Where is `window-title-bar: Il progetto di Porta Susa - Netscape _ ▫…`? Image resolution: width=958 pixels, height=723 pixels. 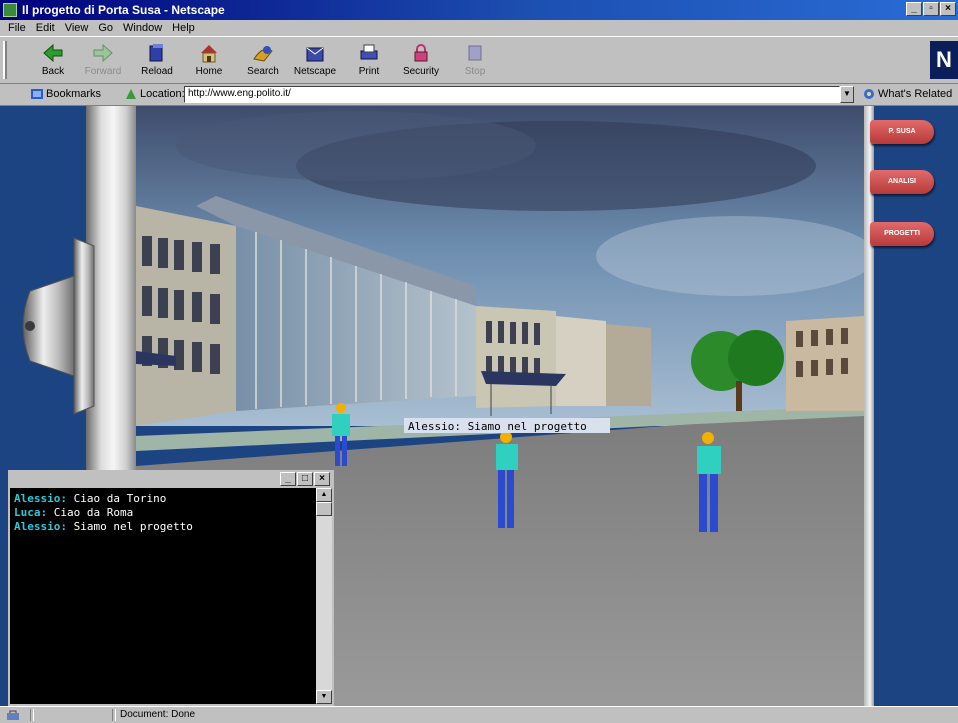
window-title-bar: Il progetto di Porta Susa - Netscape _ ▫… is located at coordinates (479, 10).